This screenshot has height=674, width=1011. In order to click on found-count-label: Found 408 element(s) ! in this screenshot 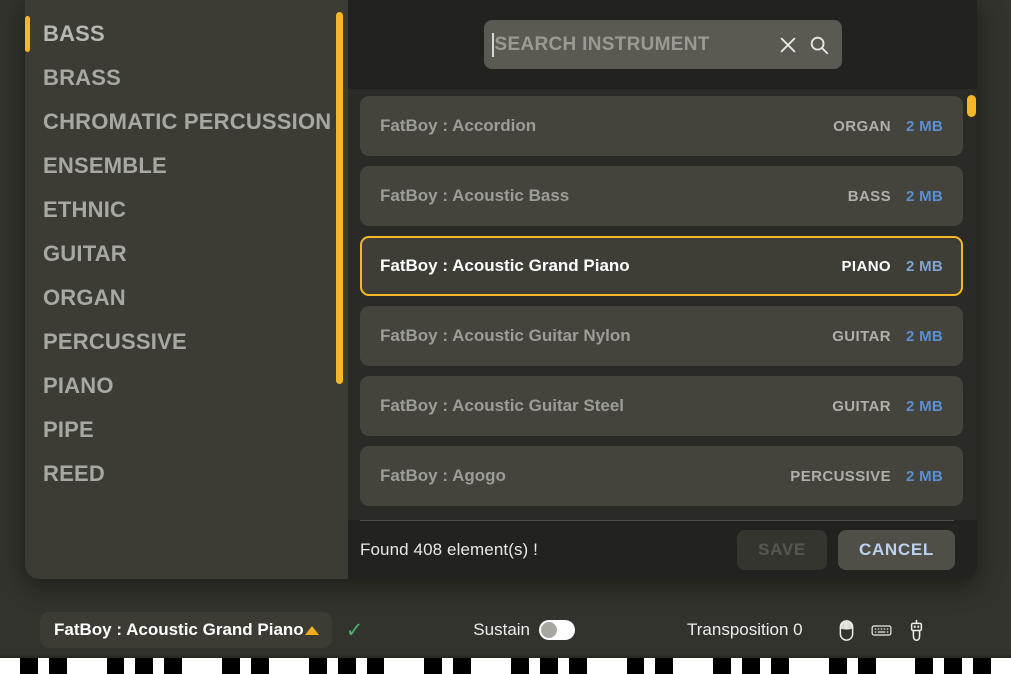, I will do `click(449, 549)`.